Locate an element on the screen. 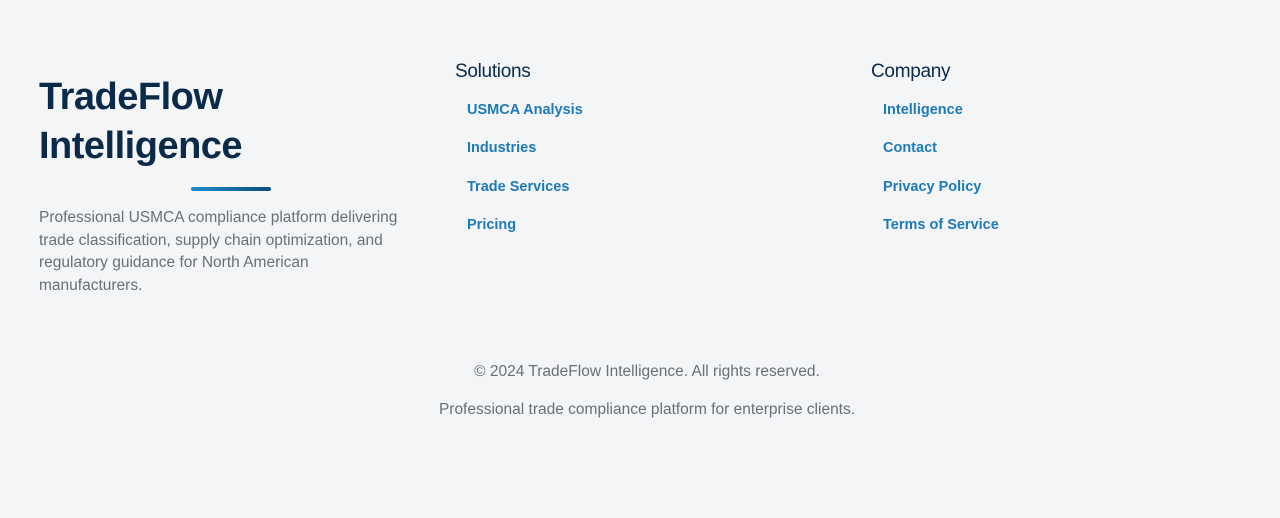 Image resolution: width=1280 pixels, height=518 pixels. company-list-item: Intelligence is located at coordinates (1027, 120).